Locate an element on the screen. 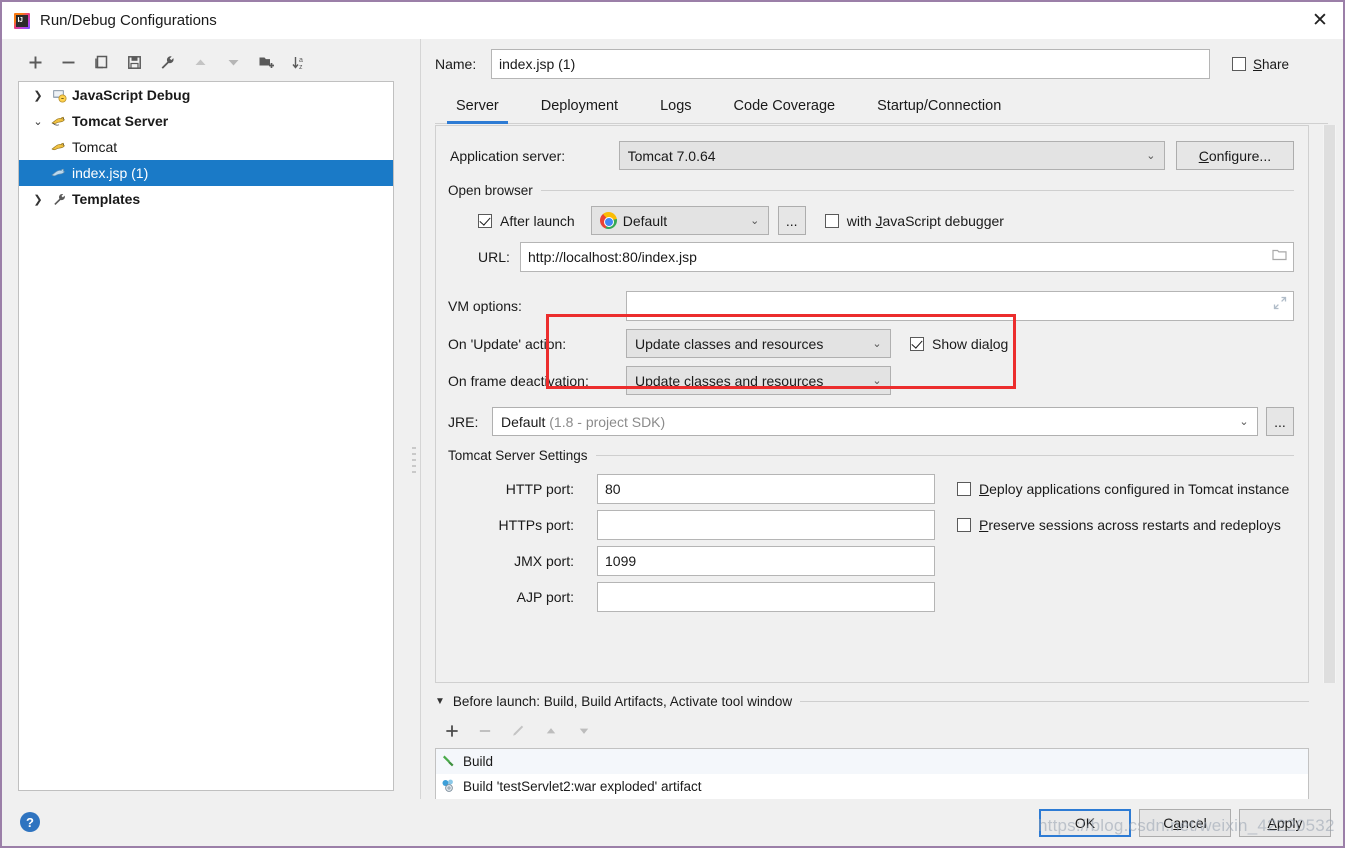  jre-combo: Default (1.8 - project SDK) ⌄ is located at coordinates (875, 421).